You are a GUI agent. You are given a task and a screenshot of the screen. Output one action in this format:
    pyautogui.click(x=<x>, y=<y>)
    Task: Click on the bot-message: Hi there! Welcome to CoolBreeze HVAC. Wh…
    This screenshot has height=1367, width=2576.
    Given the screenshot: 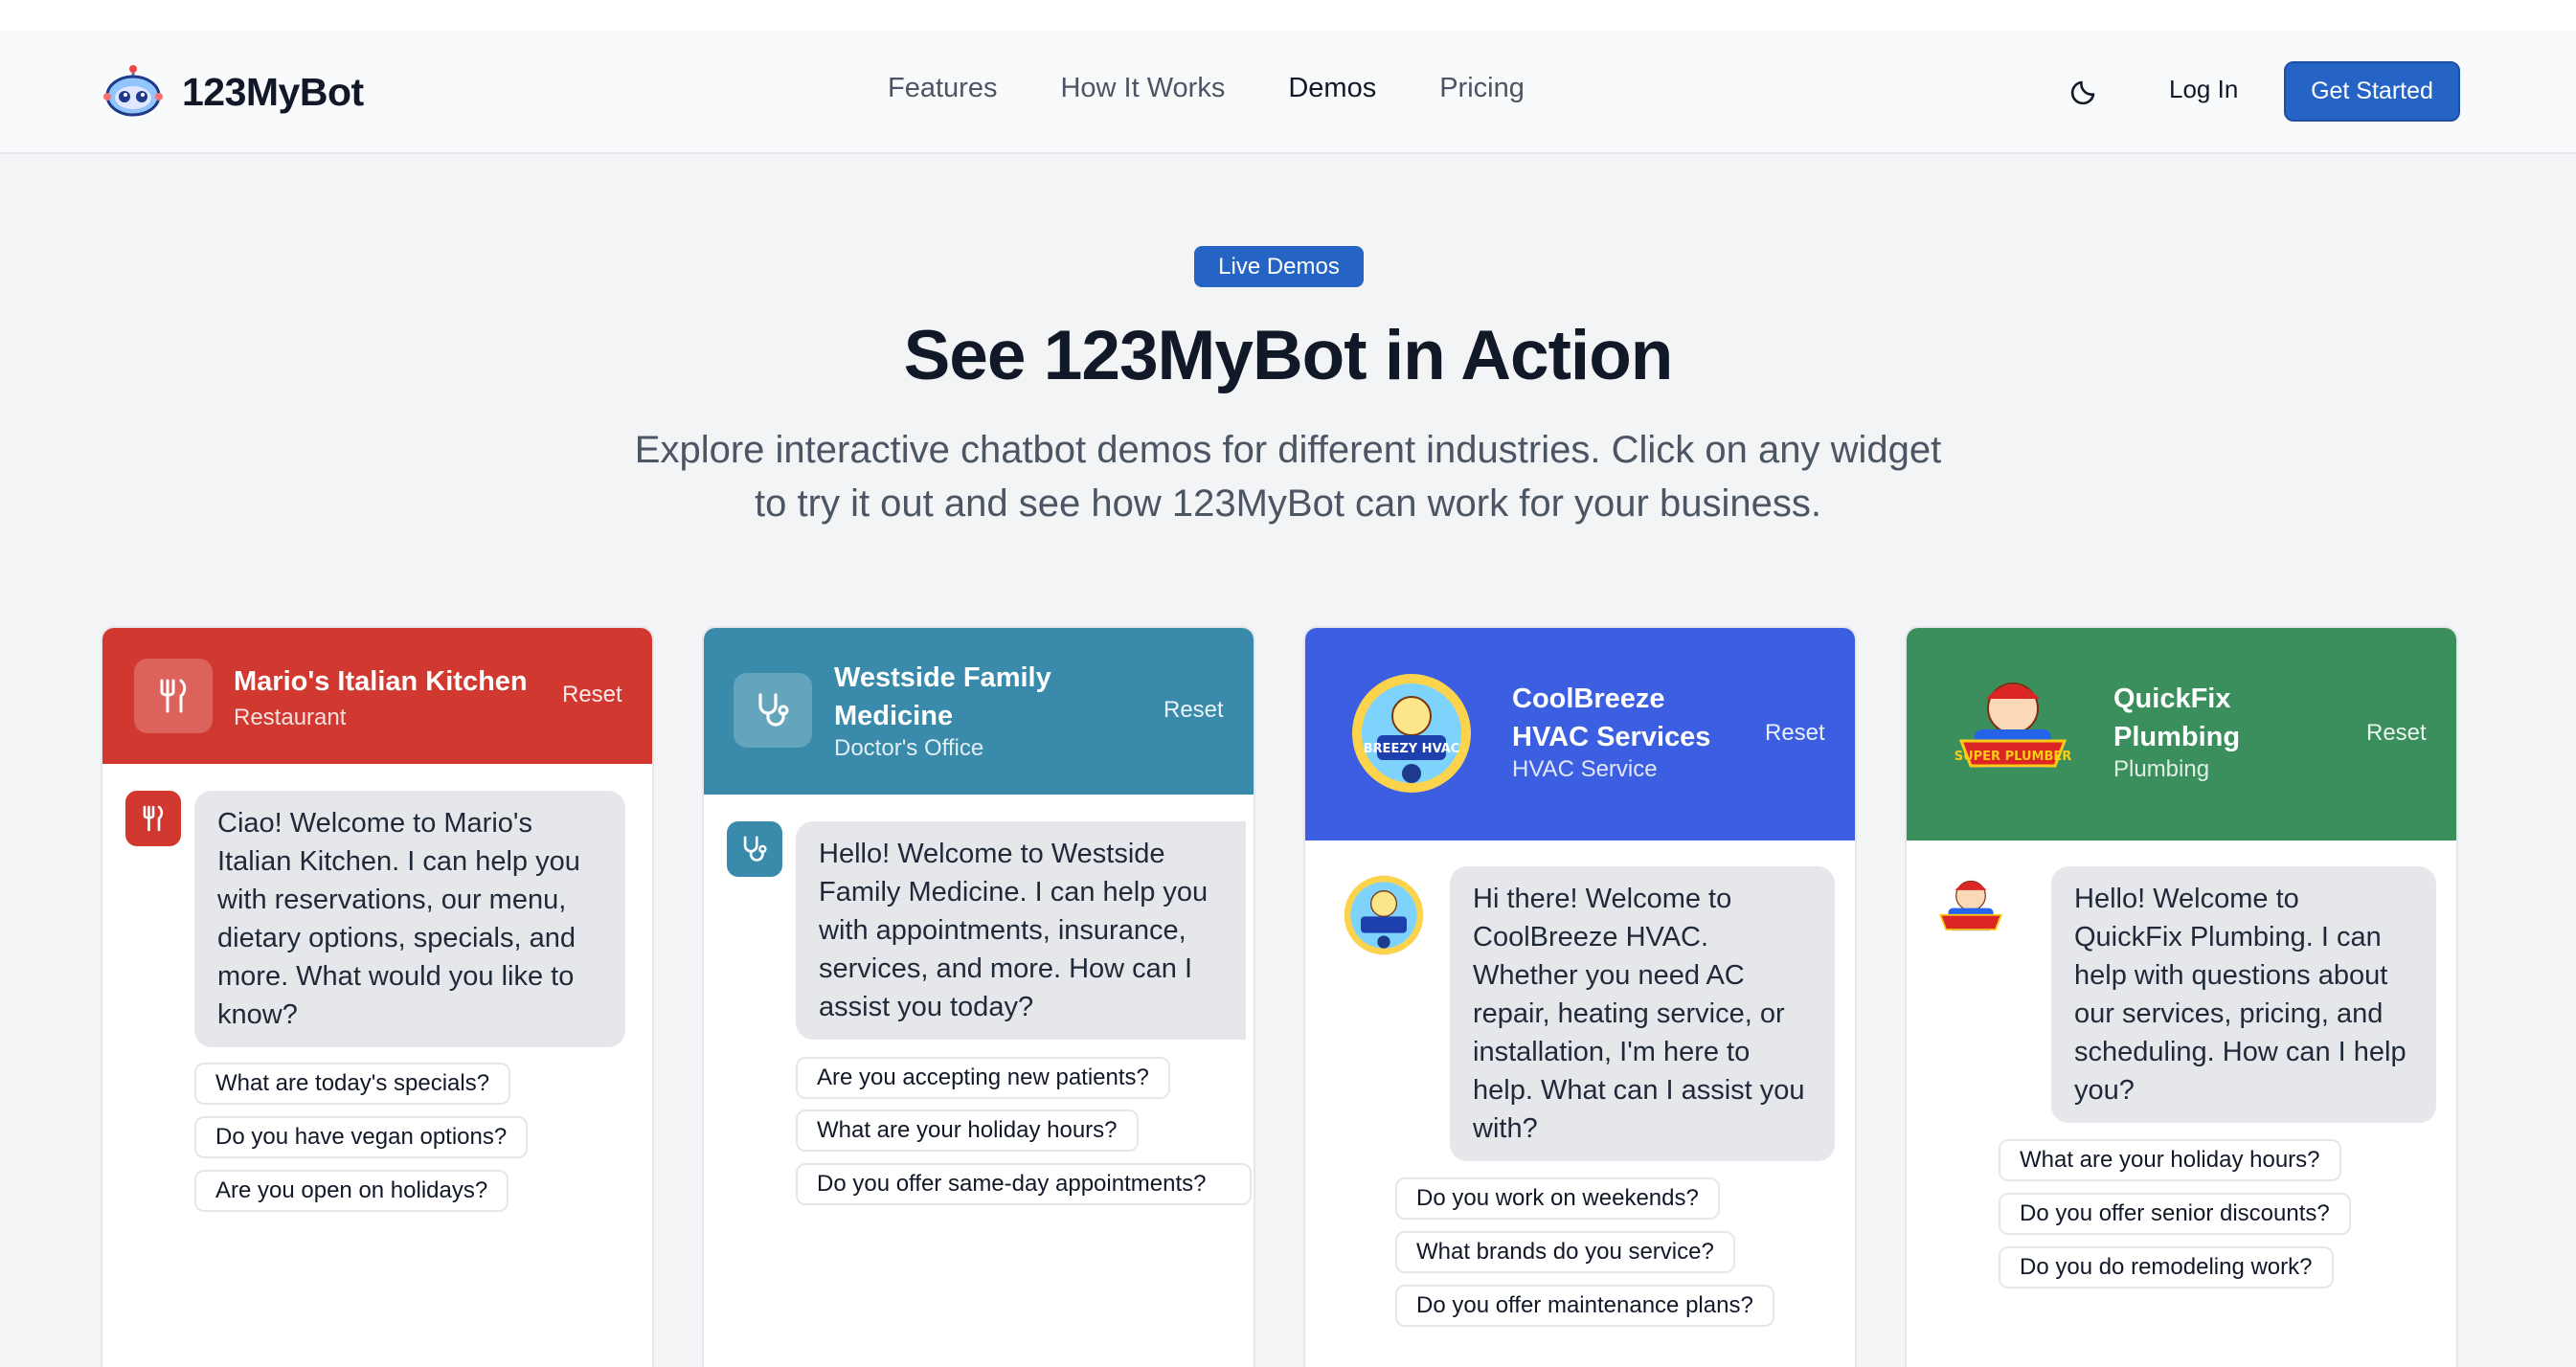 What is the action you would take?
    pyautogui.click(x=1642, y=1013)
    